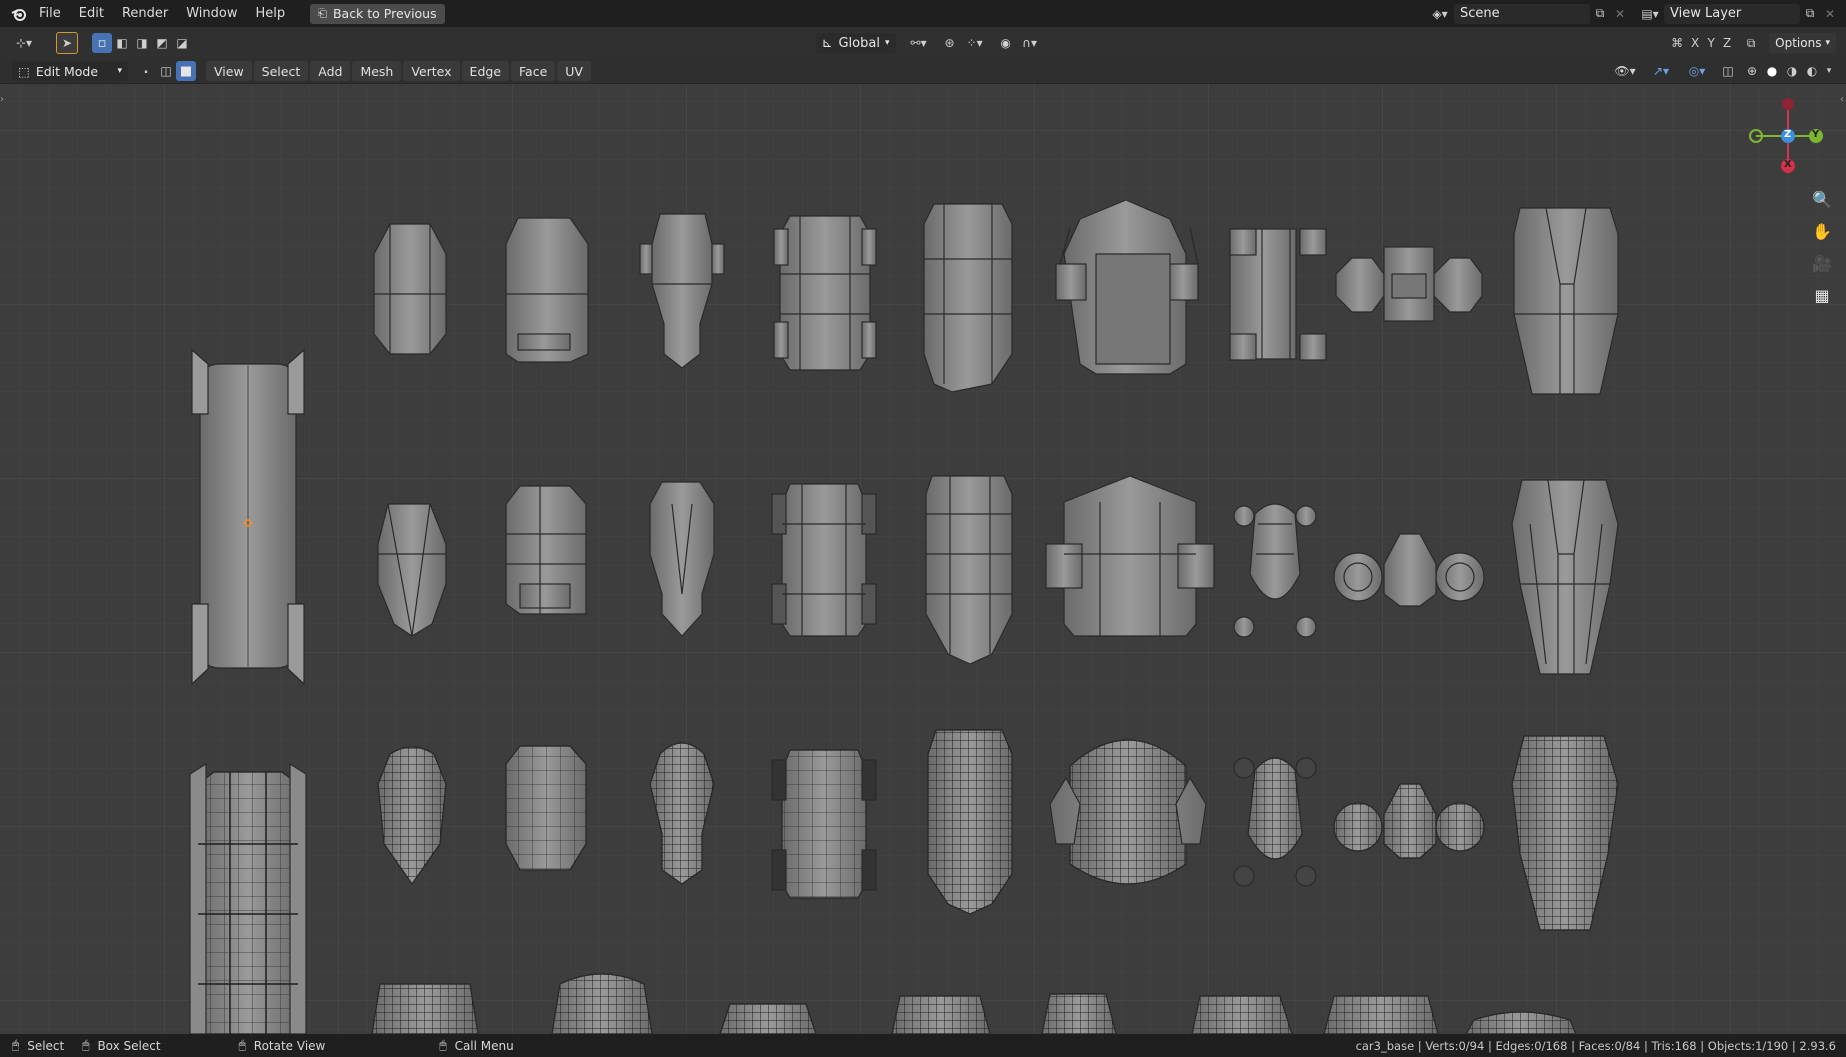 This screenshot has height=1057, width=1846. I want to click on transform-orientation-dropdown: ⊾ Global ▾, so click(855, 43).